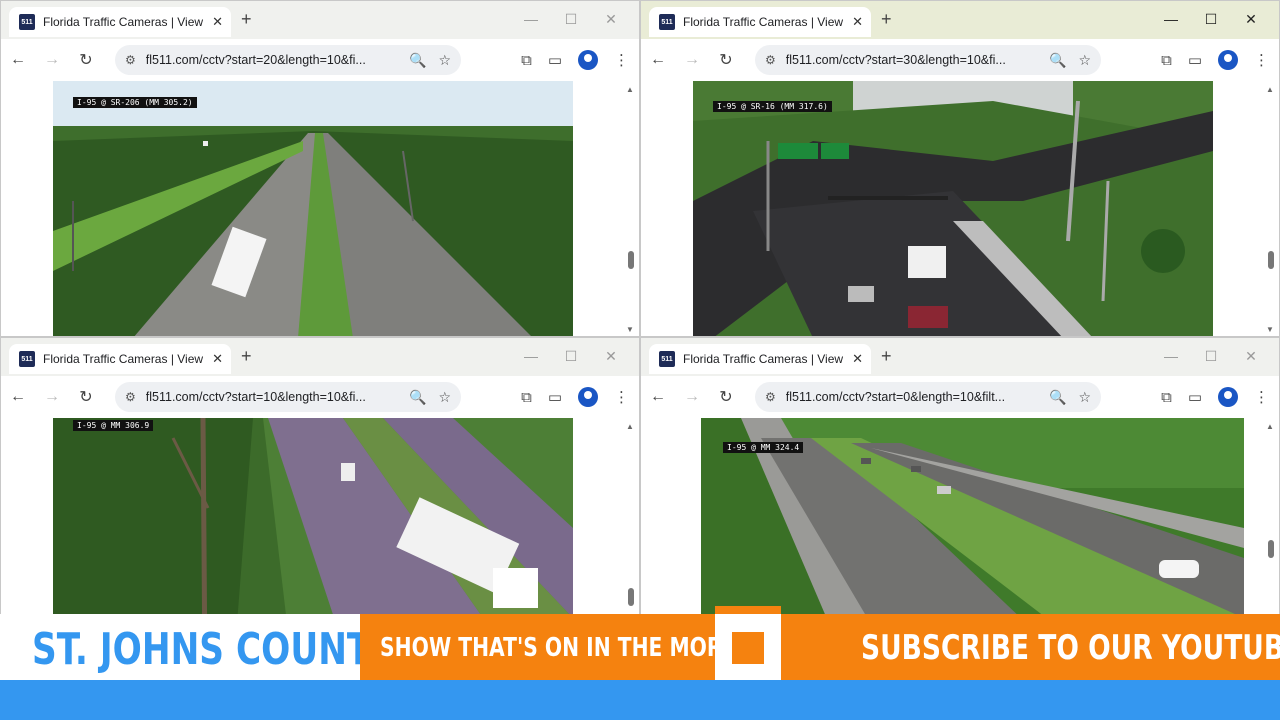 This screenshot has width=1280, height=720. What do you see at coordinates (763, 447) in the screenshot?
I see `camera-label: I-95 @ MM 324.4` at bounding box center [763, 447].